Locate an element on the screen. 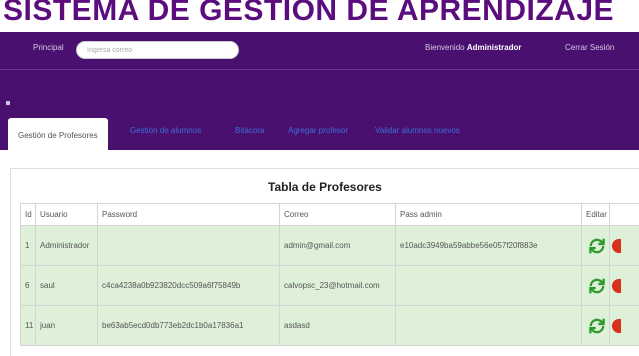 Image resolution: width=639 pixels, height=356 pixels. col-header-usuario: Usuario is located at coordinates (66, 214).